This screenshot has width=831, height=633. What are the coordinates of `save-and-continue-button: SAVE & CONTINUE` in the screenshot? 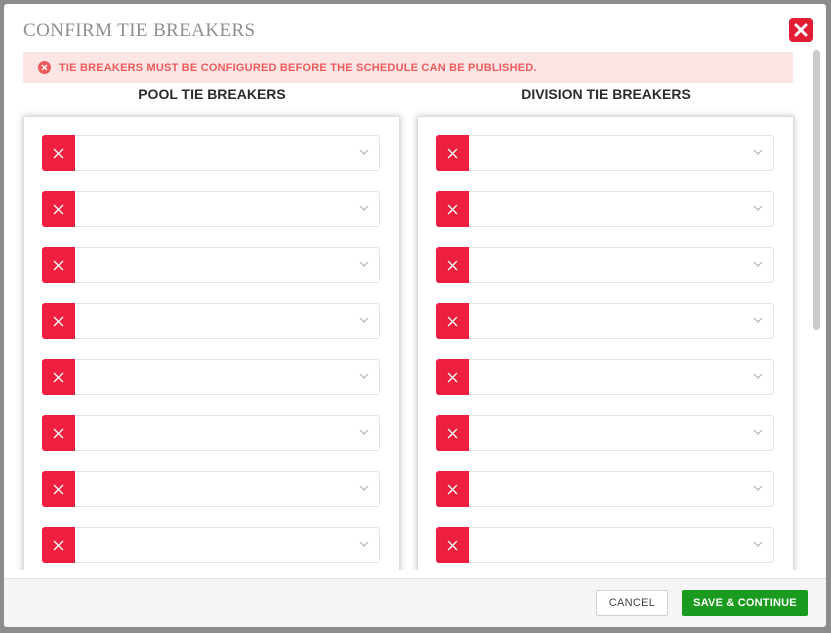 It's located at (745, 603).